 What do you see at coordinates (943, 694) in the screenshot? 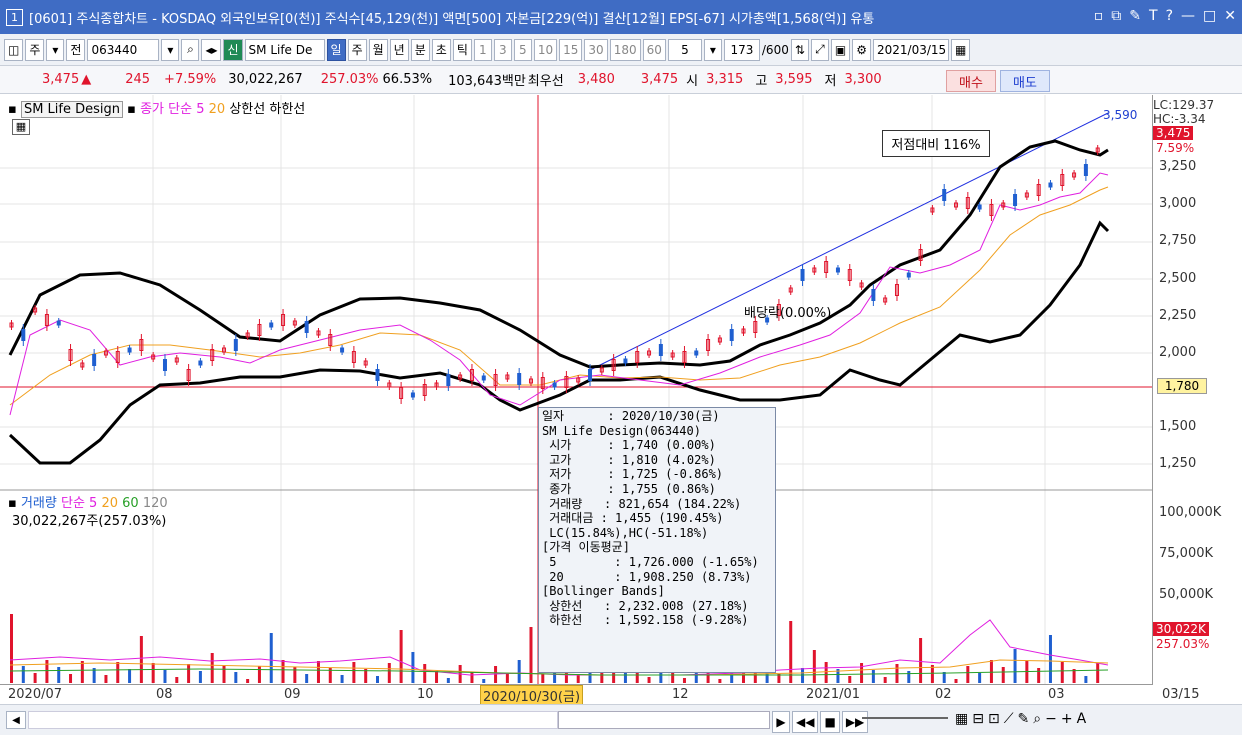
I see `date-tick-7: 02` at bounding box center [943, 694].